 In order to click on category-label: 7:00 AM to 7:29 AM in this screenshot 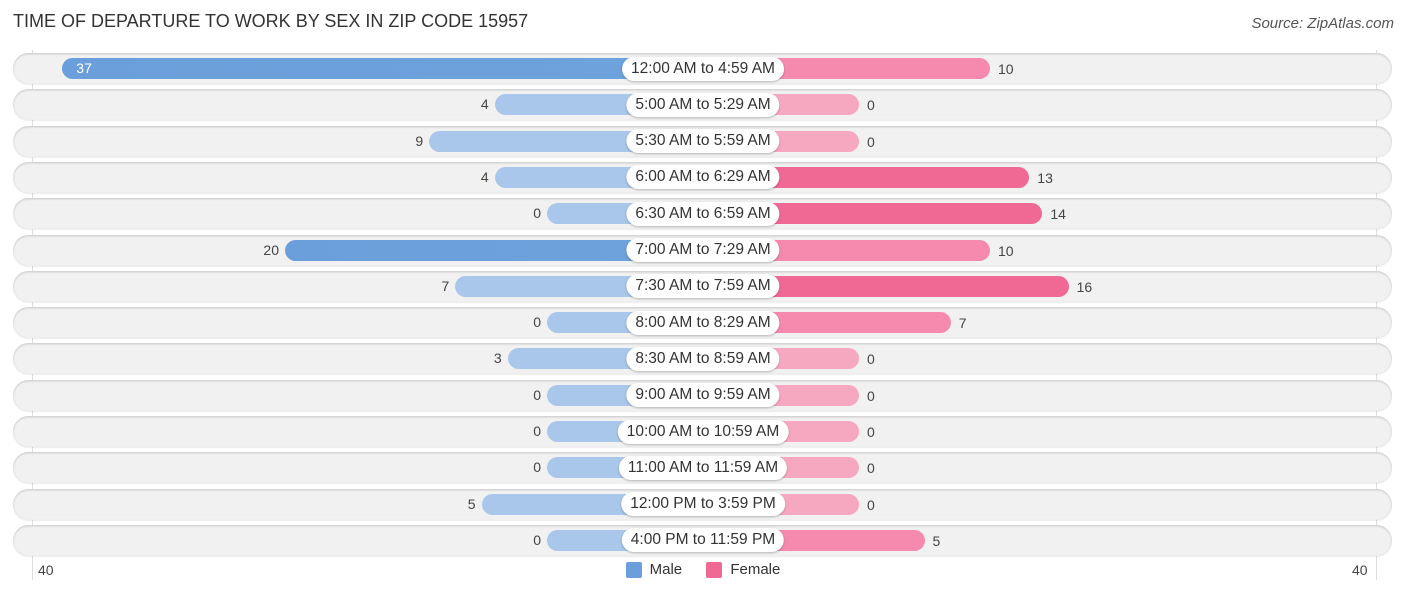, I will do `click(703, 250)`.